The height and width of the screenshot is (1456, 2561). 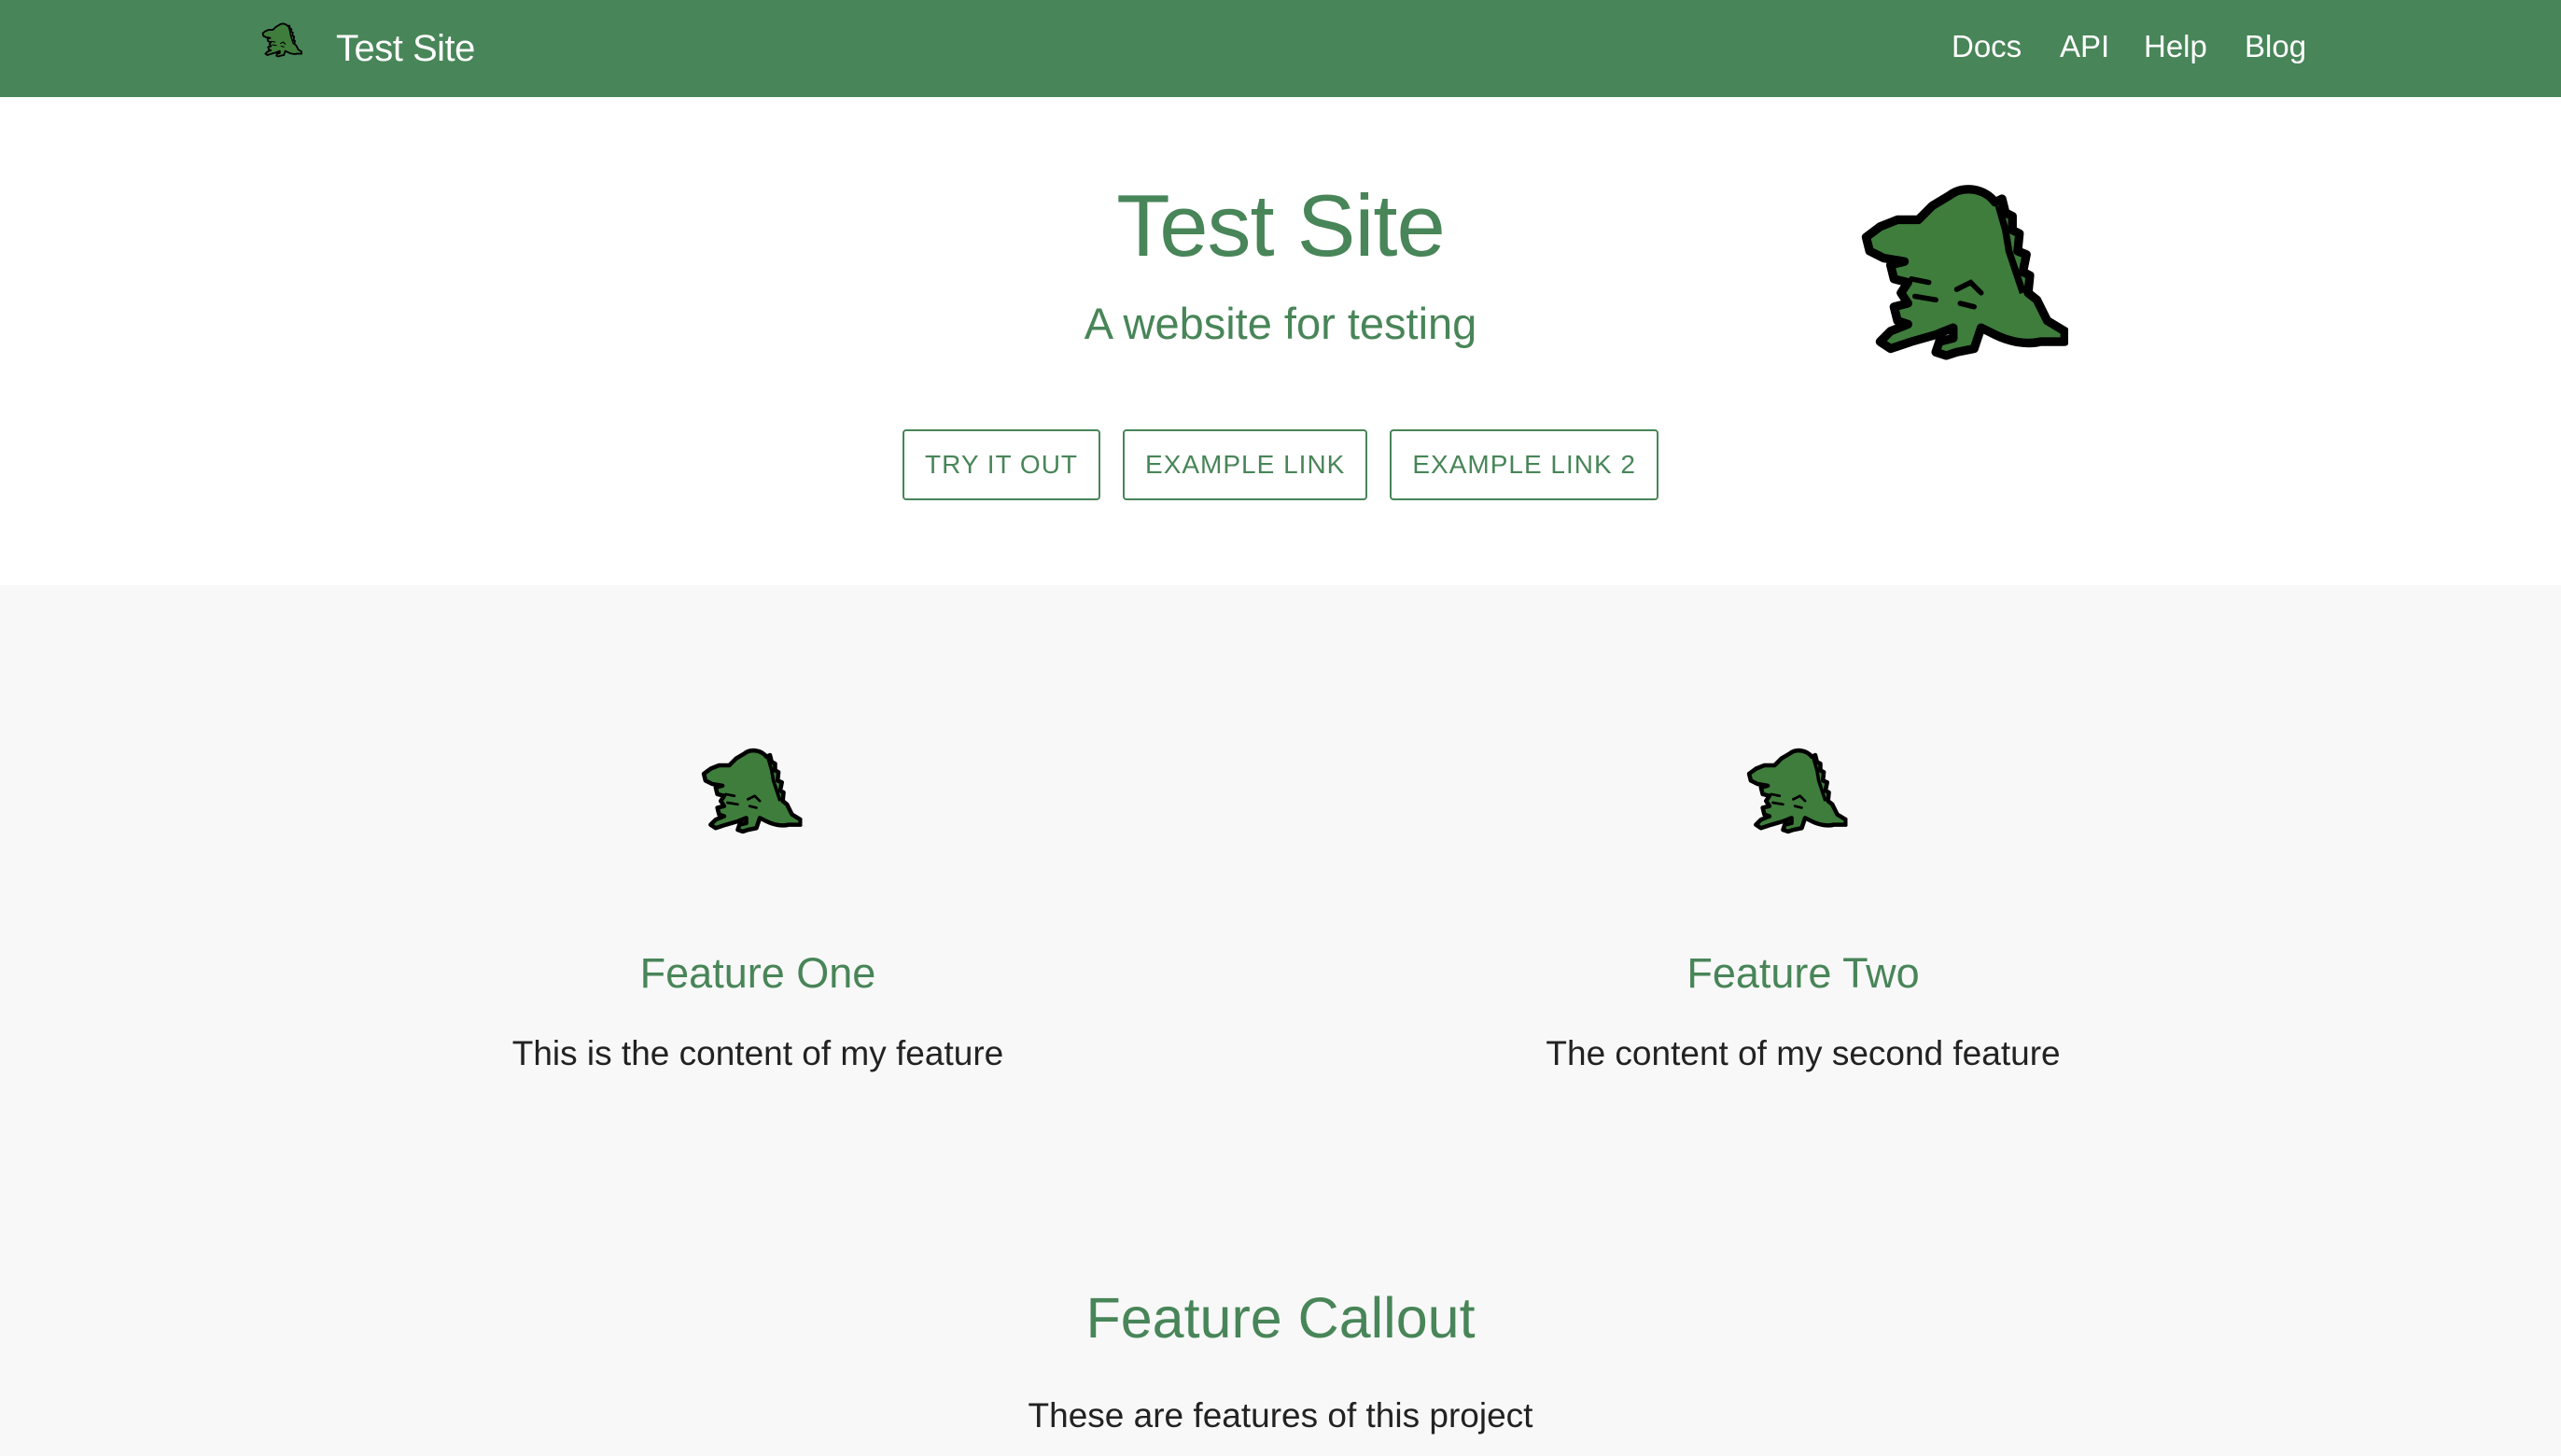 I want to click on nav-link-docs: Docs, so click(x=1987, y=46).